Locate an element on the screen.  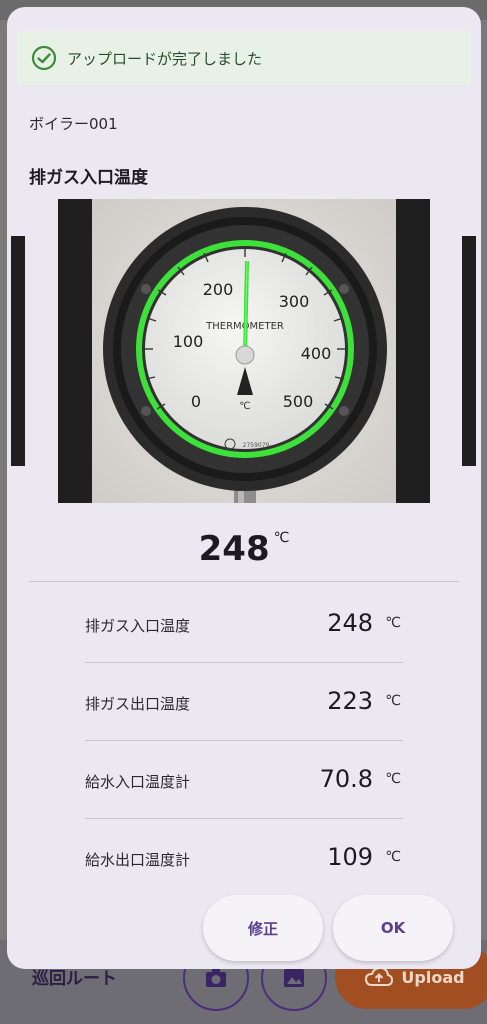
gallery-icon is located at coordinates (294, 978).